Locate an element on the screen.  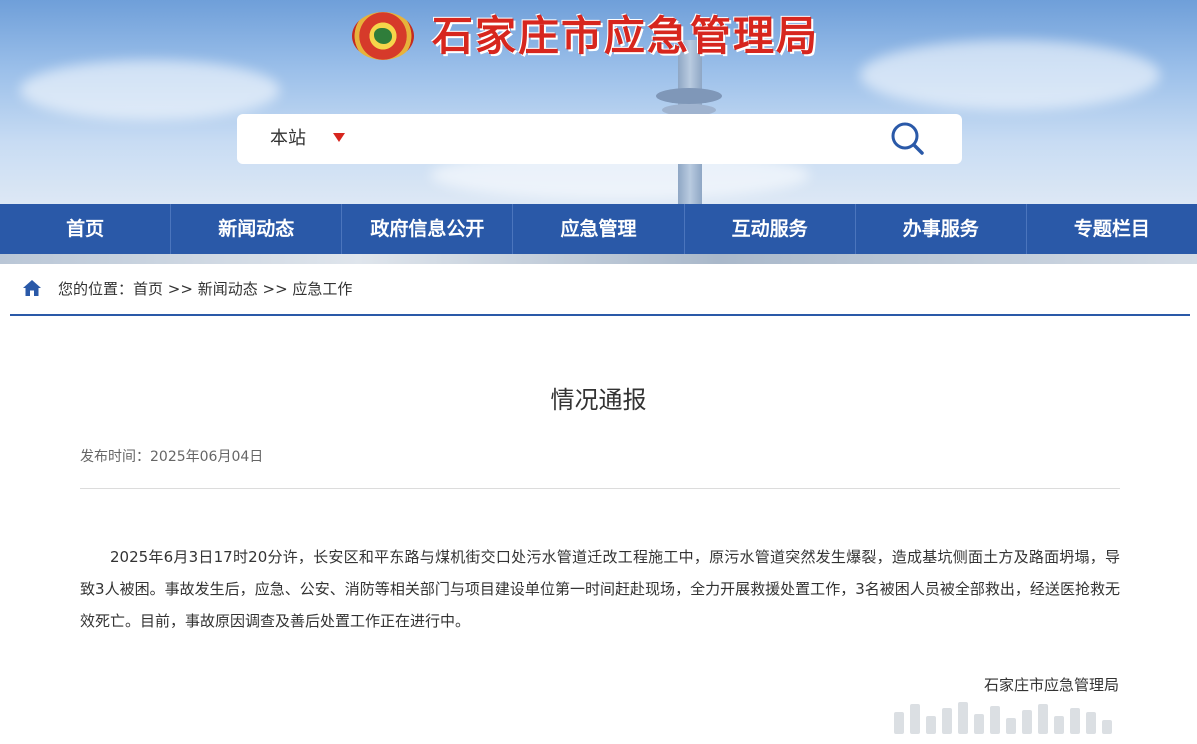
search-bar: 本站 is located at coordinates (599, 139).